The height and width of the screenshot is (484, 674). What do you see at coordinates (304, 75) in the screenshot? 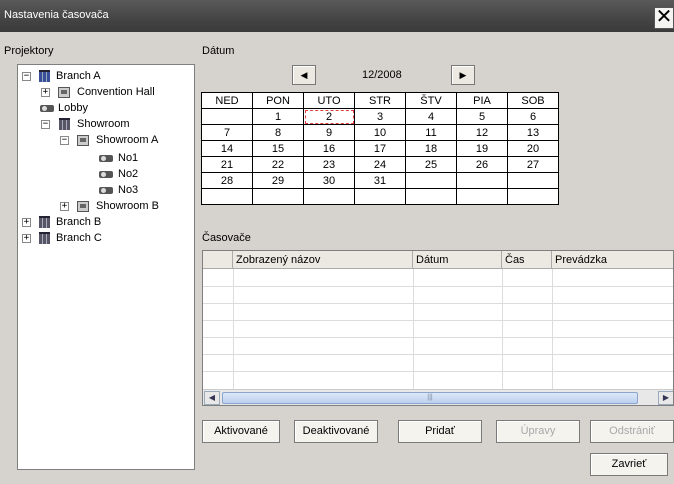
I see `prev-month-icon: ◀` at bounding box center [304, 75].